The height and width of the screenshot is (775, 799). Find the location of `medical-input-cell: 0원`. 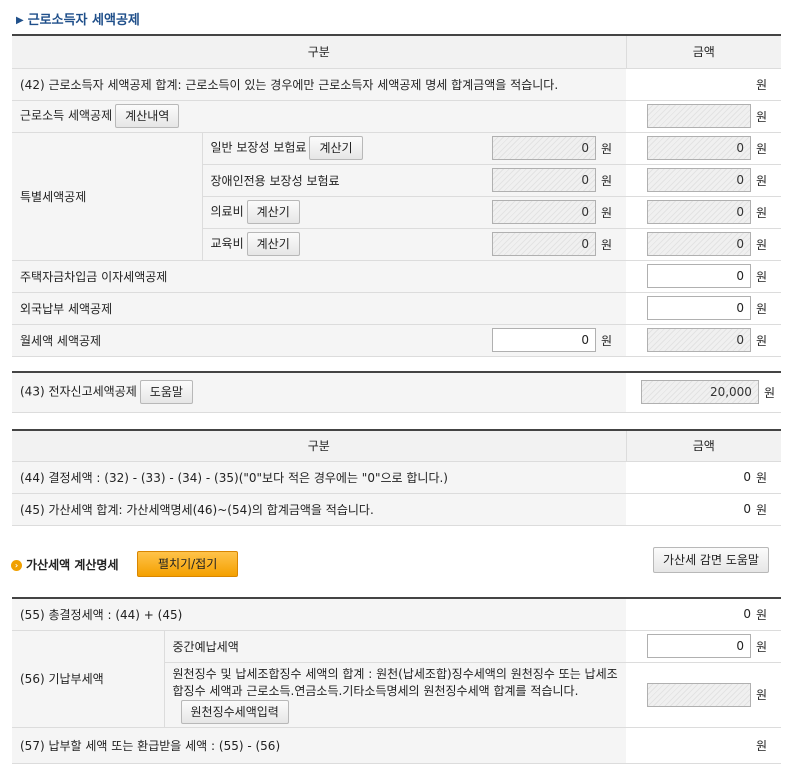

medical-input-cell: 0원 is located at coordinates (554, 212).